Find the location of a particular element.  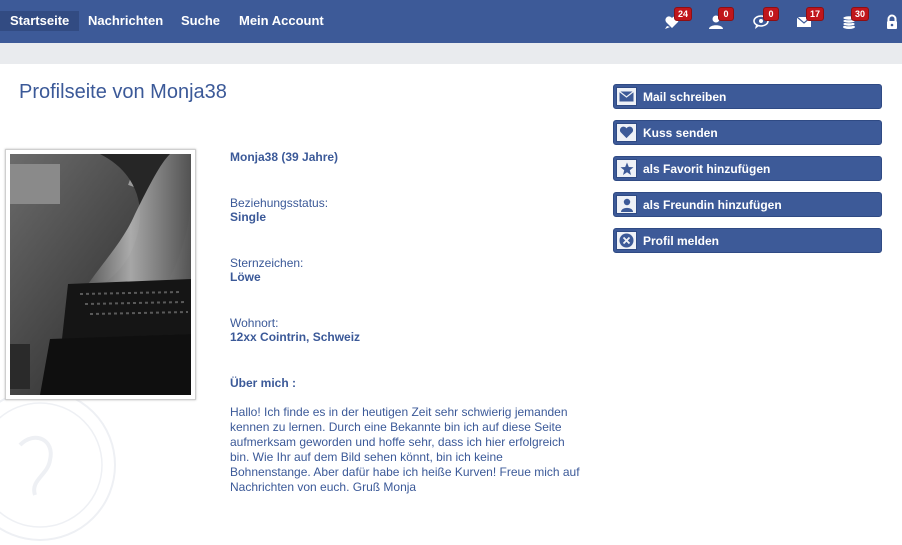

envelope-icon is located at coordinates (626, 96).